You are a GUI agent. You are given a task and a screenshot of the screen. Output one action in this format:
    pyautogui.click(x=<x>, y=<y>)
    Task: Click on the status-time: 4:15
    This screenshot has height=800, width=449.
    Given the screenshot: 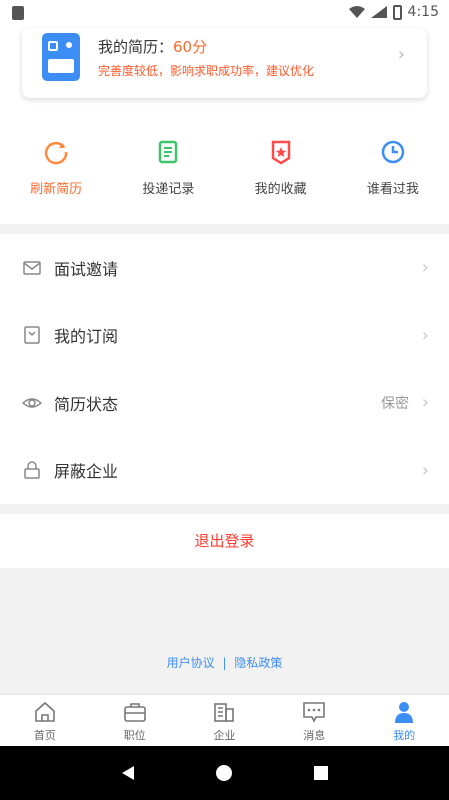 What is the action you would take?
    pyautogui.click(x=423, y=12)
    